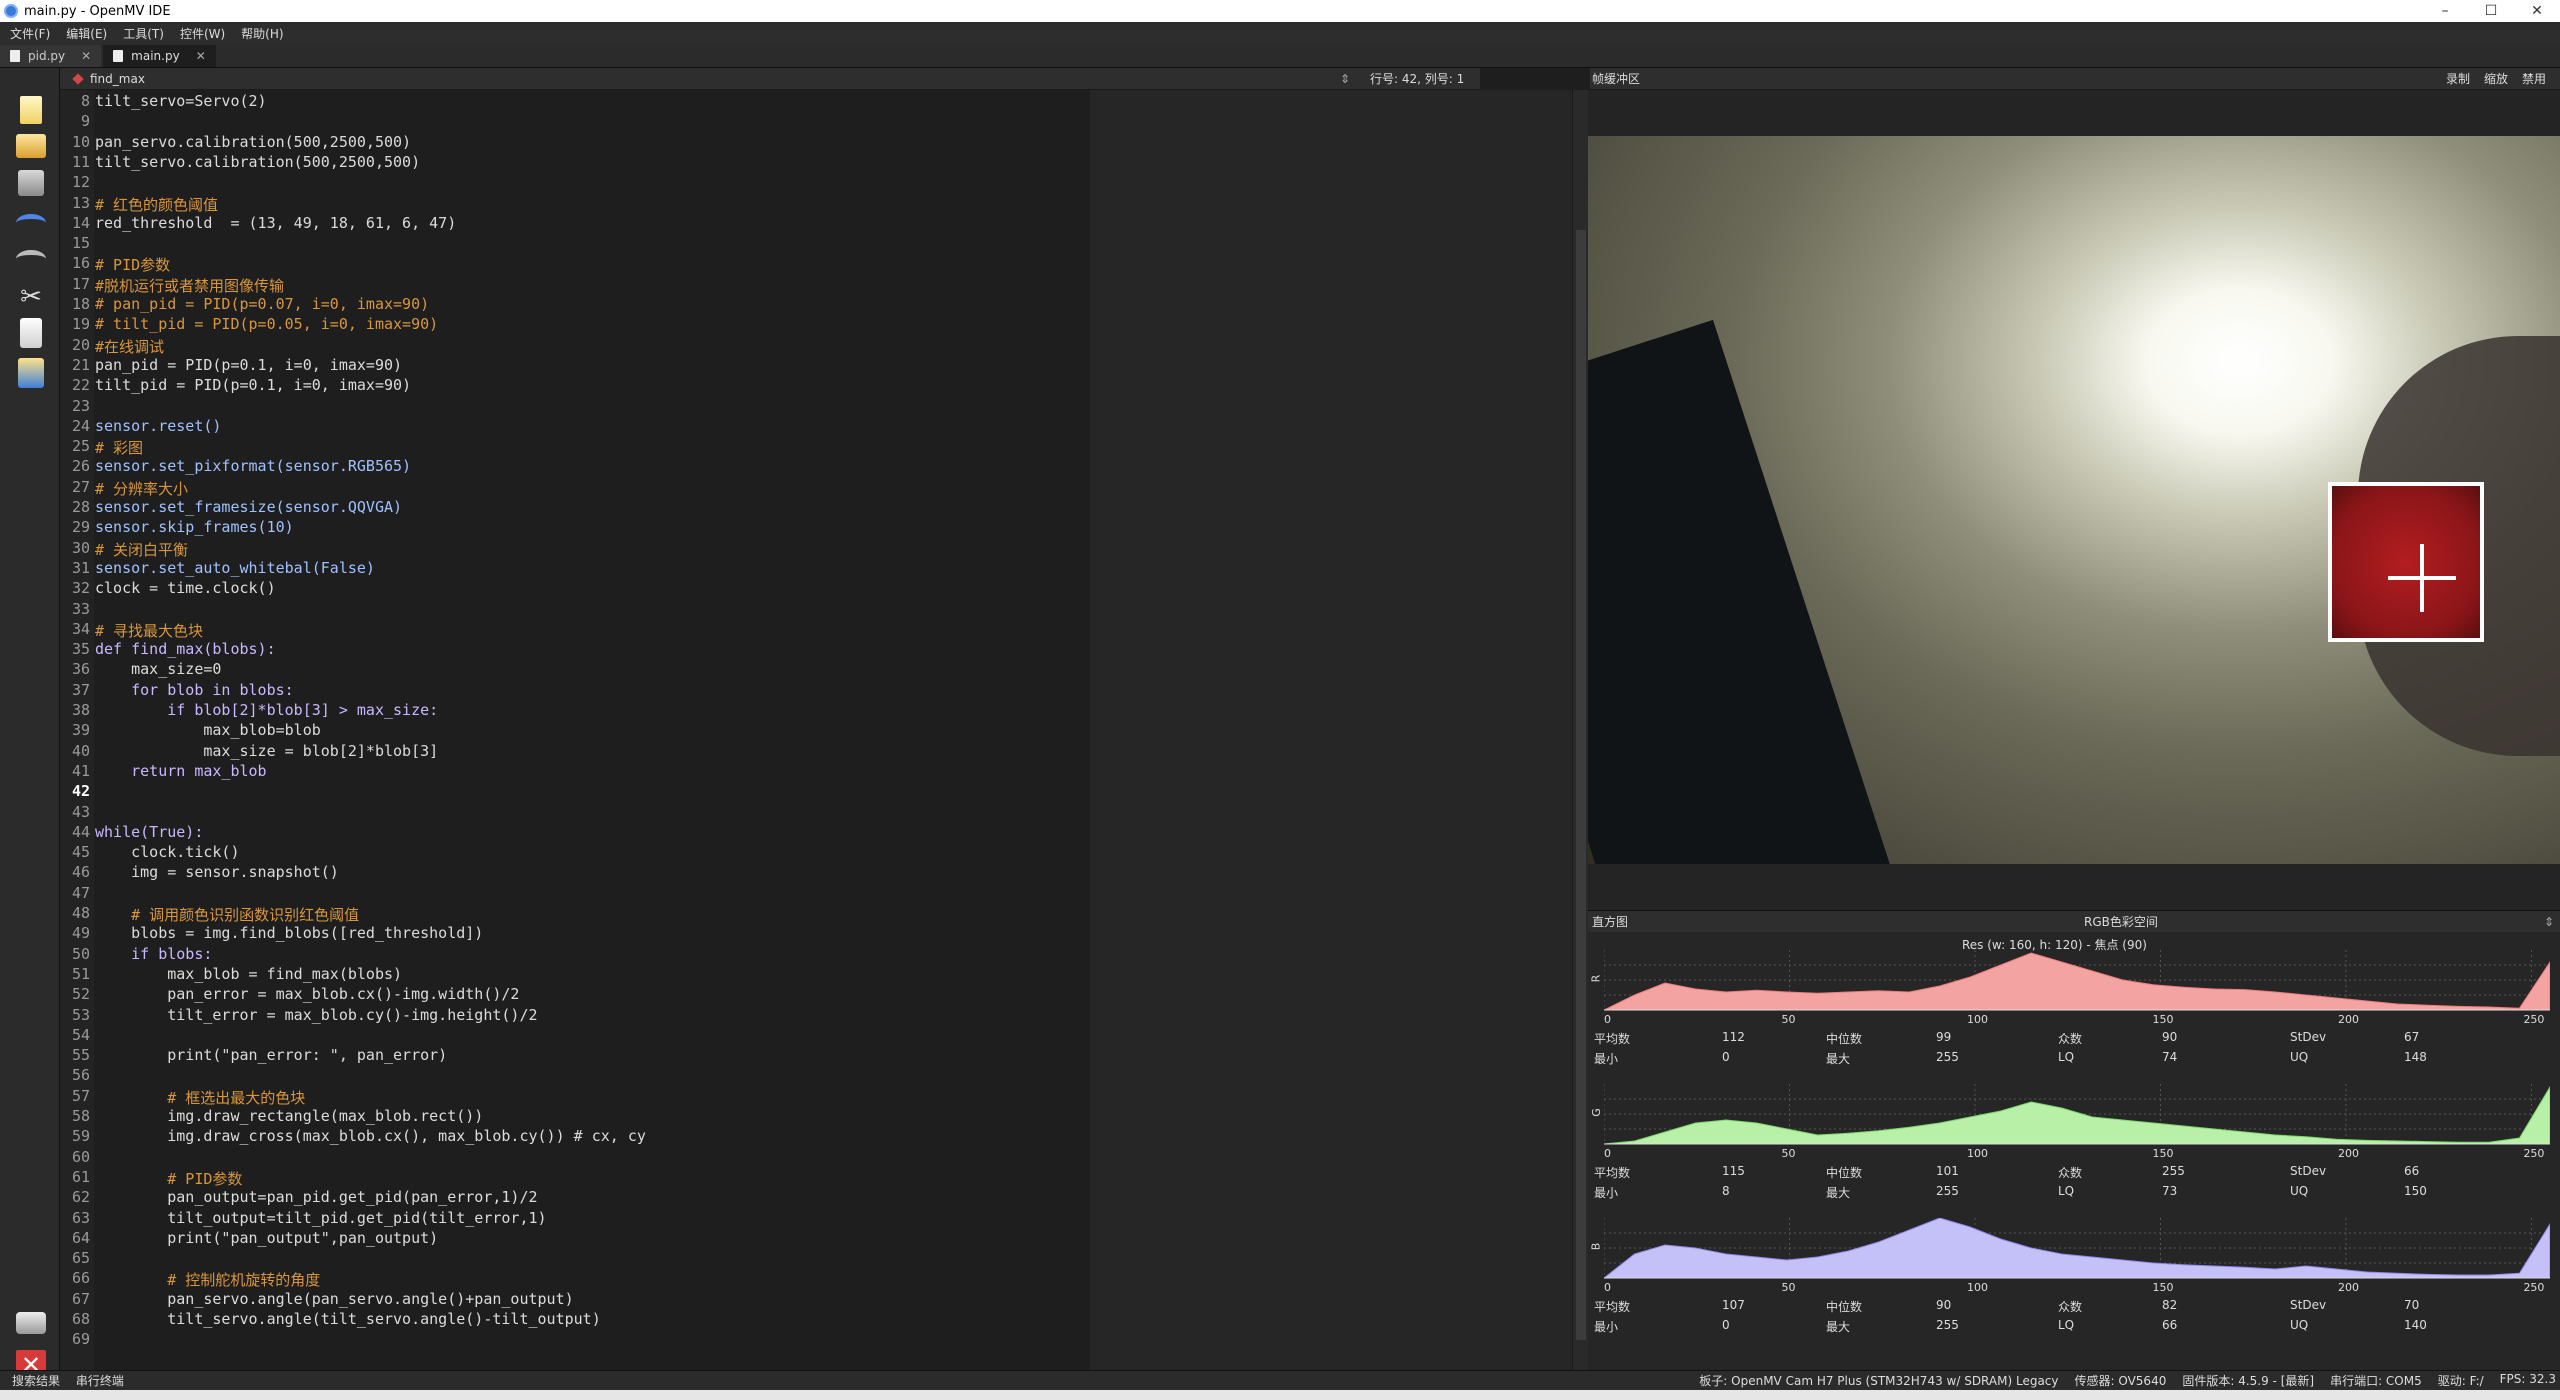  What do you see at coordinates (208, 730) in the screenshot?
I see `code-line: max_blob=blob` at bounding box center [208, 730].